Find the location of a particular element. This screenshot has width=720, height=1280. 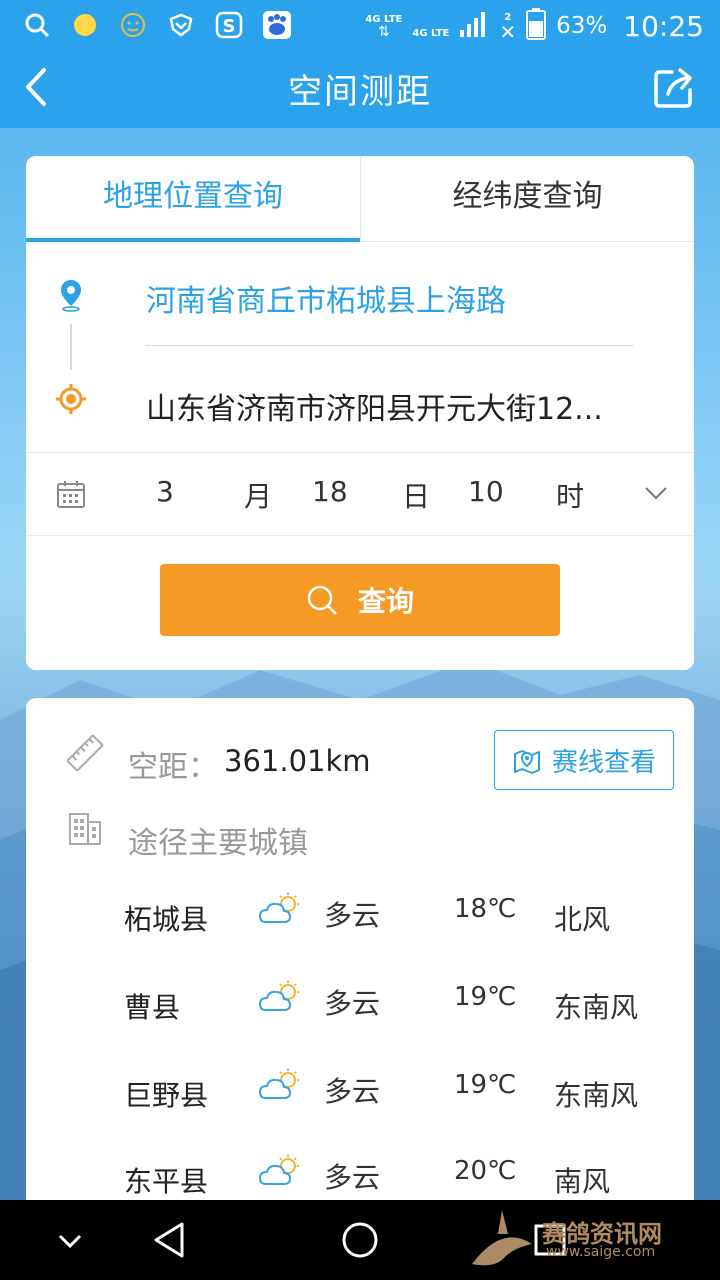

town-name: 柘城县 is located at coordinates (166, 919).